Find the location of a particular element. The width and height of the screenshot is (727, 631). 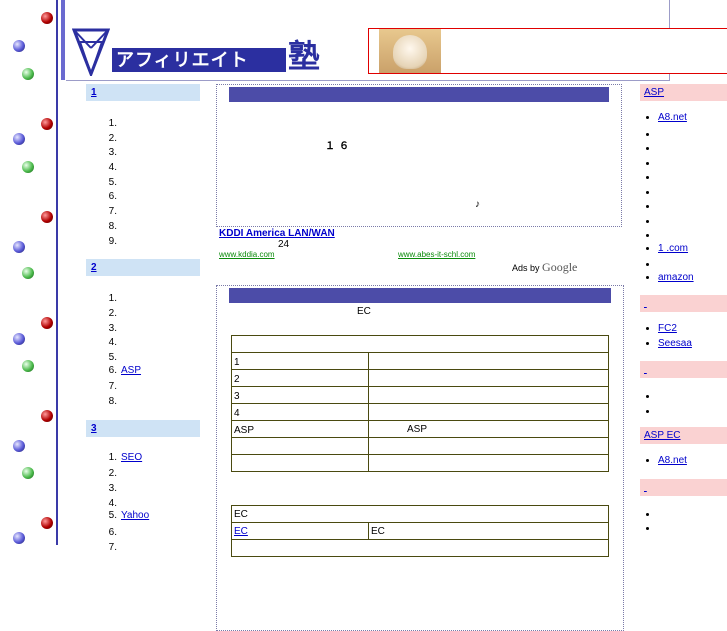

green-bead-icon is located at coordinates (28, 366).